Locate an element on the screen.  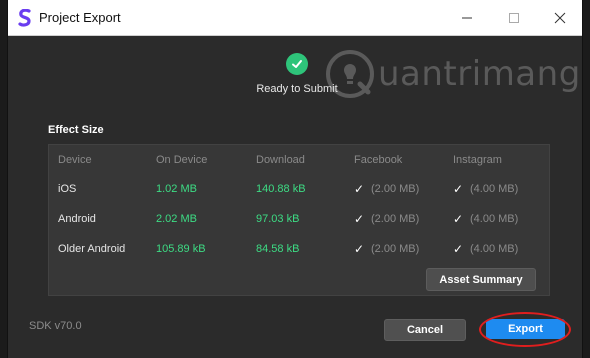
table-row-device: iOS is located at coordinates (67, 189).